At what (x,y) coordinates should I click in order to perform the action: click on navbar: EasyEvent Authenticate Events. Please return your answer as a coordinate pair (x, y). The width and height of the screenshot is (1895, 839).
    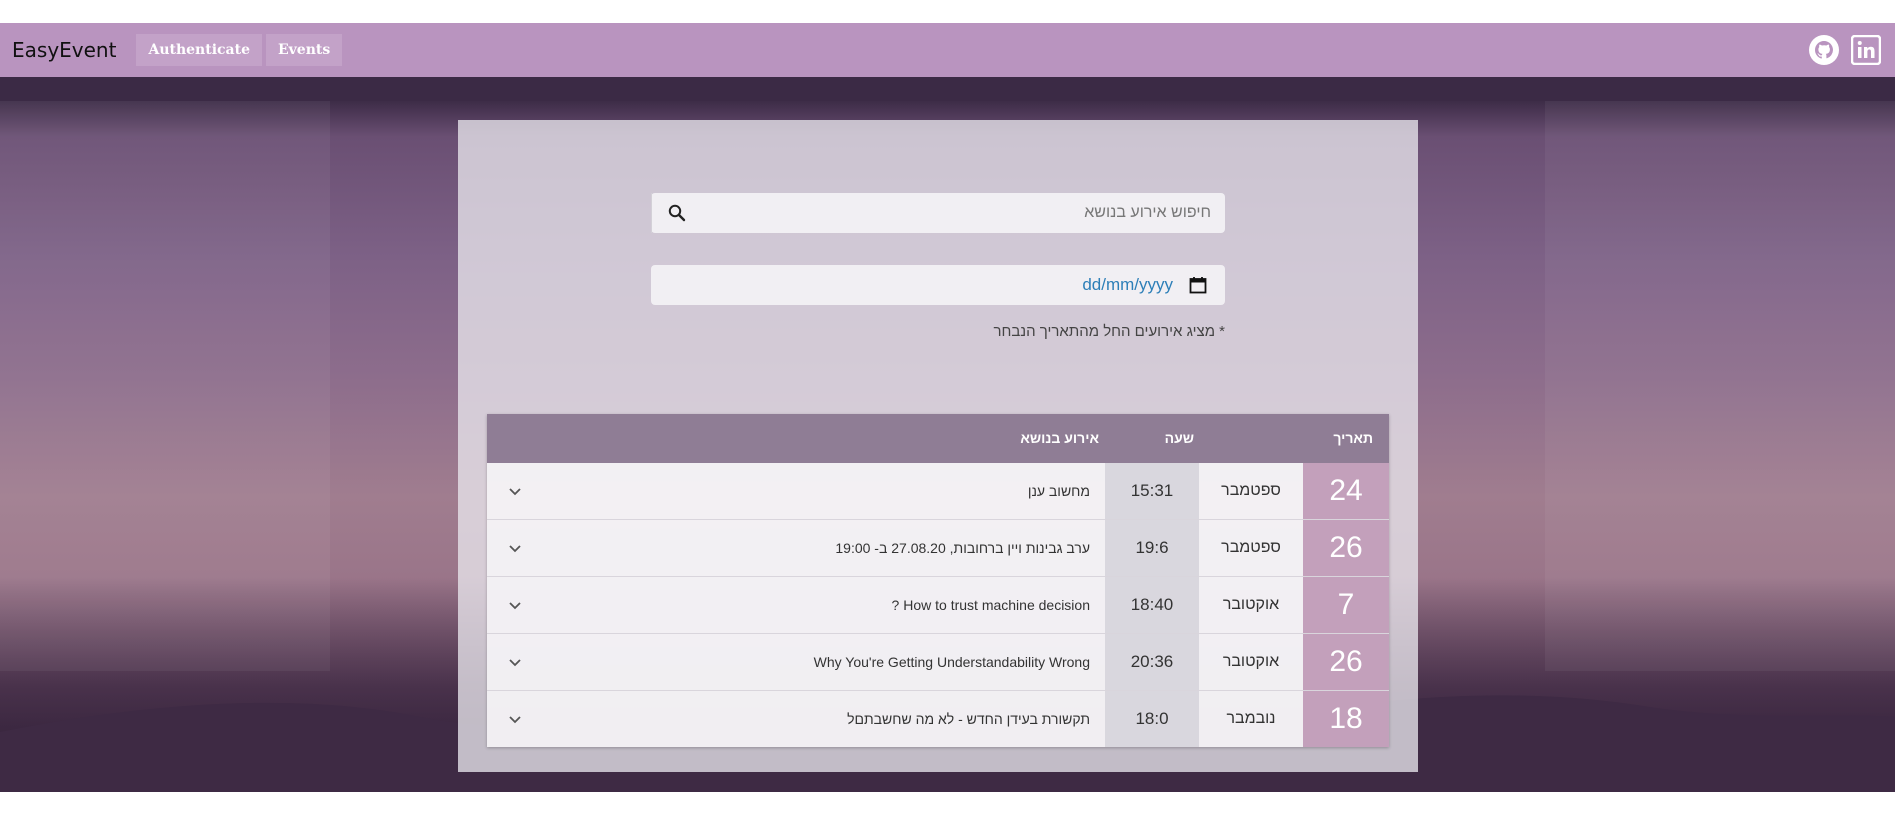
    Looking at the image, I should click on (947, 50).